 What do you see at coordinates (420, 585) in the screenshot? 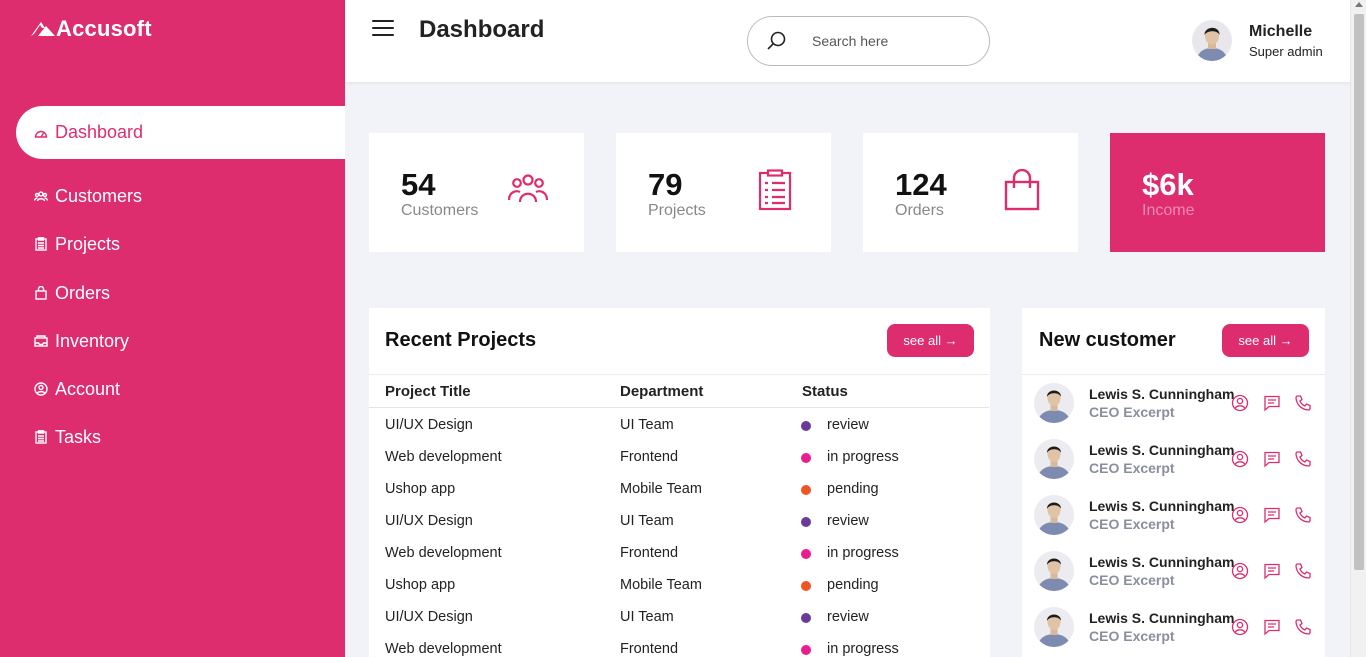
I see `project-title: Ushop app` at bounding box center [420, 585].